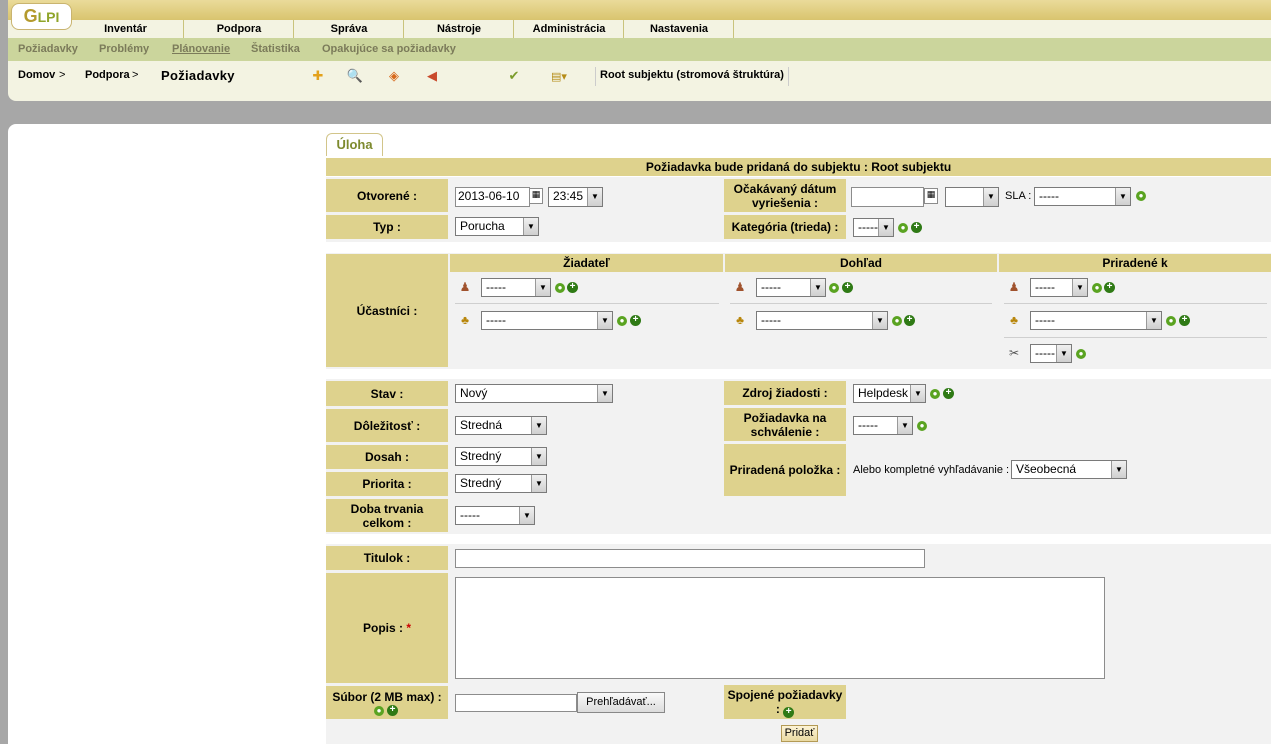 Image resolution: width=1271 pixels, height=744 pixels. I want to click on tab-task: Úloha, so click(354, 144).